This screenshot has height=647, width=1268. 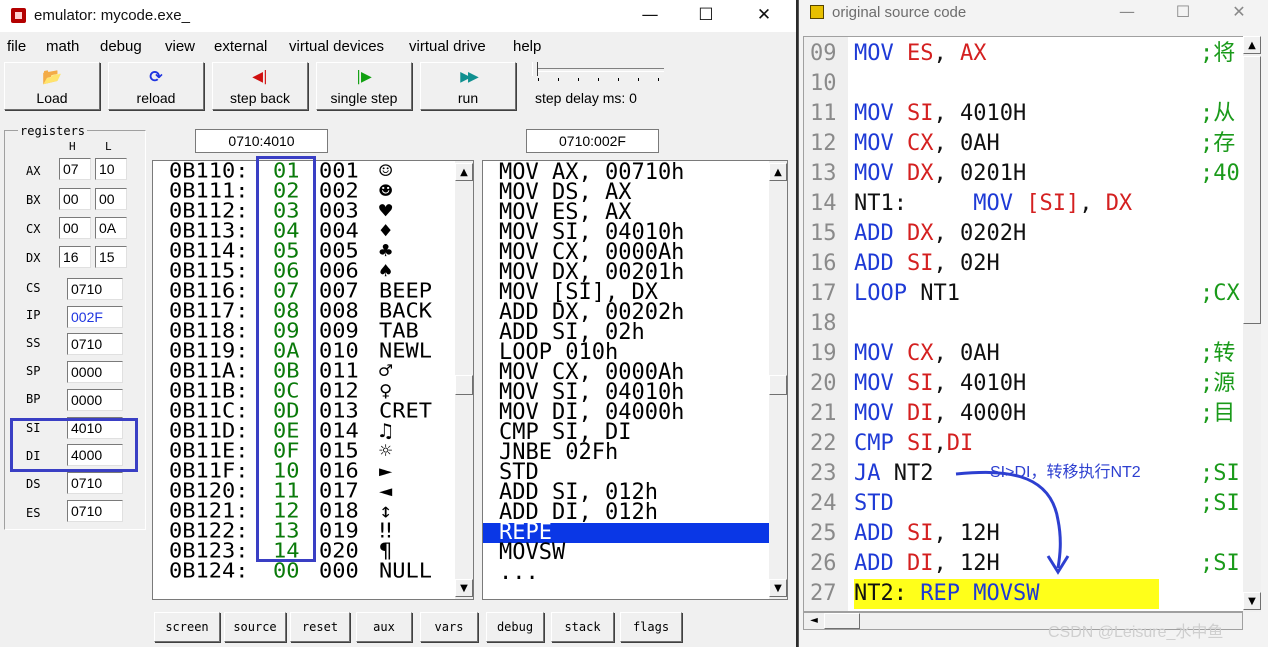 I want to click on step-delay-slider, so click(x=535, y=69).